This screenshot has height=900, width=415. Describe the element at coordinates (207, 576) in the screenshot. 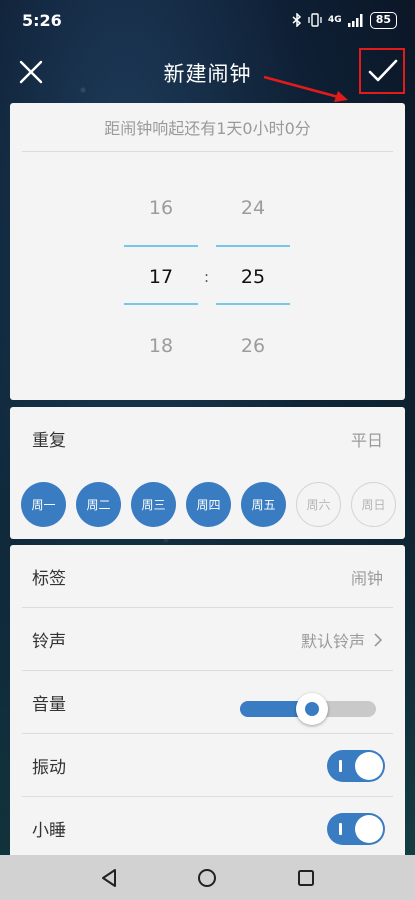

I see `tag-row: 标签 闹钟` at that location.